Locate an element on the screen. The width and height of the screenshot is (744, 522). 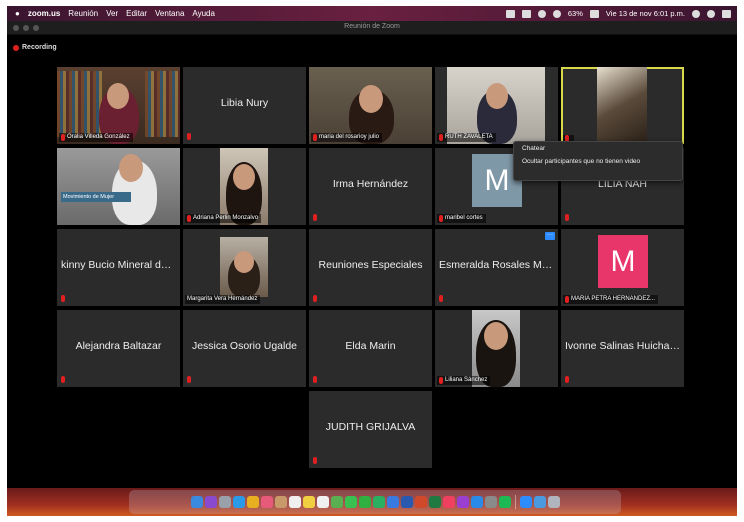
zoom-dock-icon is located at coordinates (525, 502).